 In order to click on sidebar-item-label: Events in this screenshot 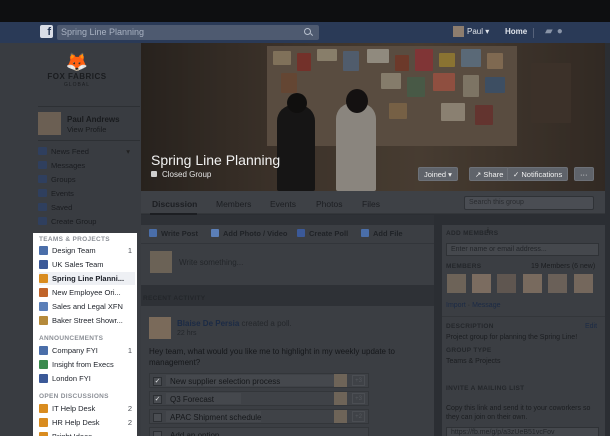, I will do `click(62, 193)`.